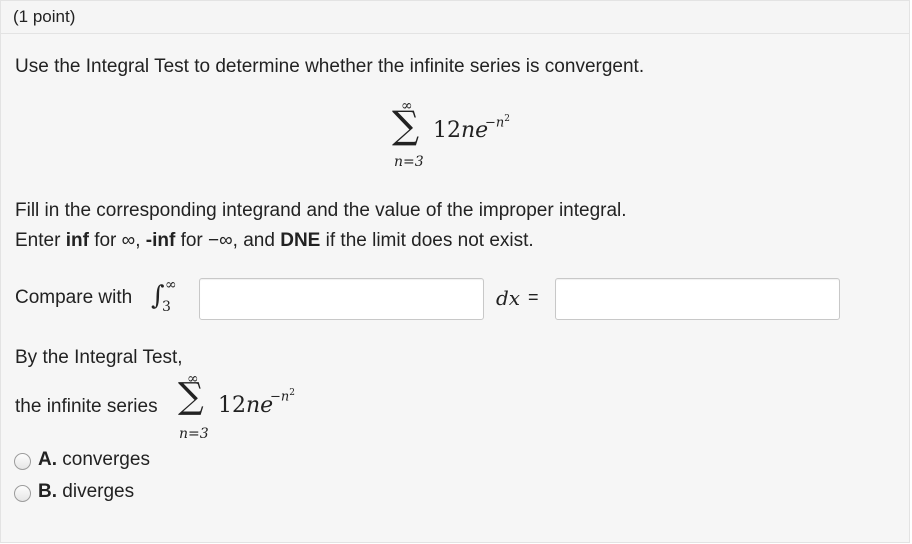 This screenshot has width=912, height=544. Describe the element at coordinates (86, 492) in the screenshot. I see `option-b-label: B. diverges` at that location.